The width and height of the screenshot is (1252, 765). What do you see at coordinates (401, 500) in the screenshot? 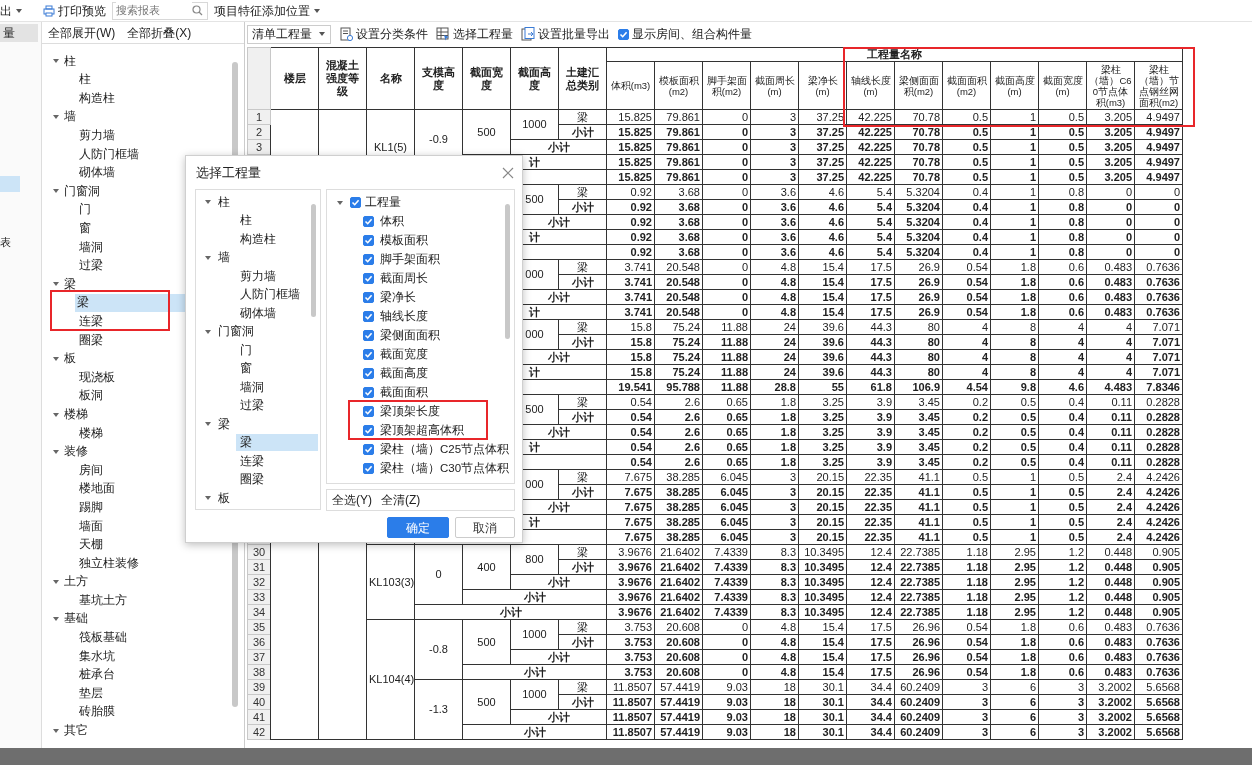
I see `link: 全清(Z)` at bounding box center [401, 500].